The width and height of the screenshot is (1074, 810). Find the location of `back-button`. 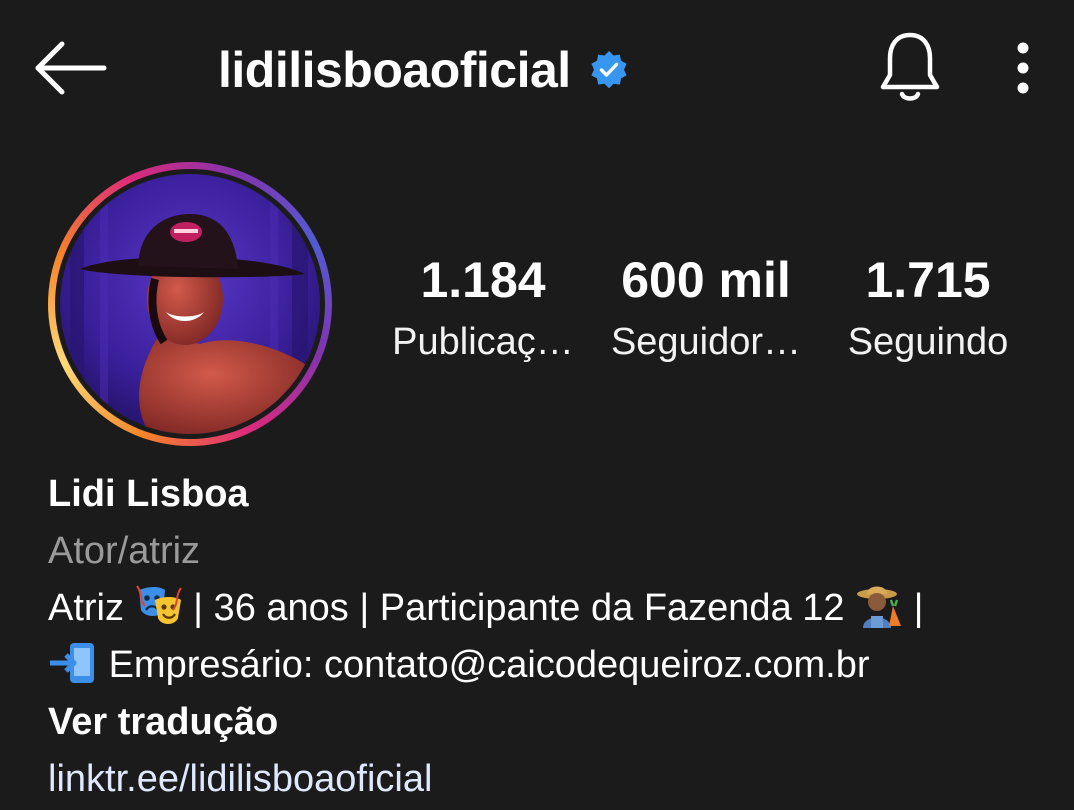

back-button is located at coordinates (70, 68).